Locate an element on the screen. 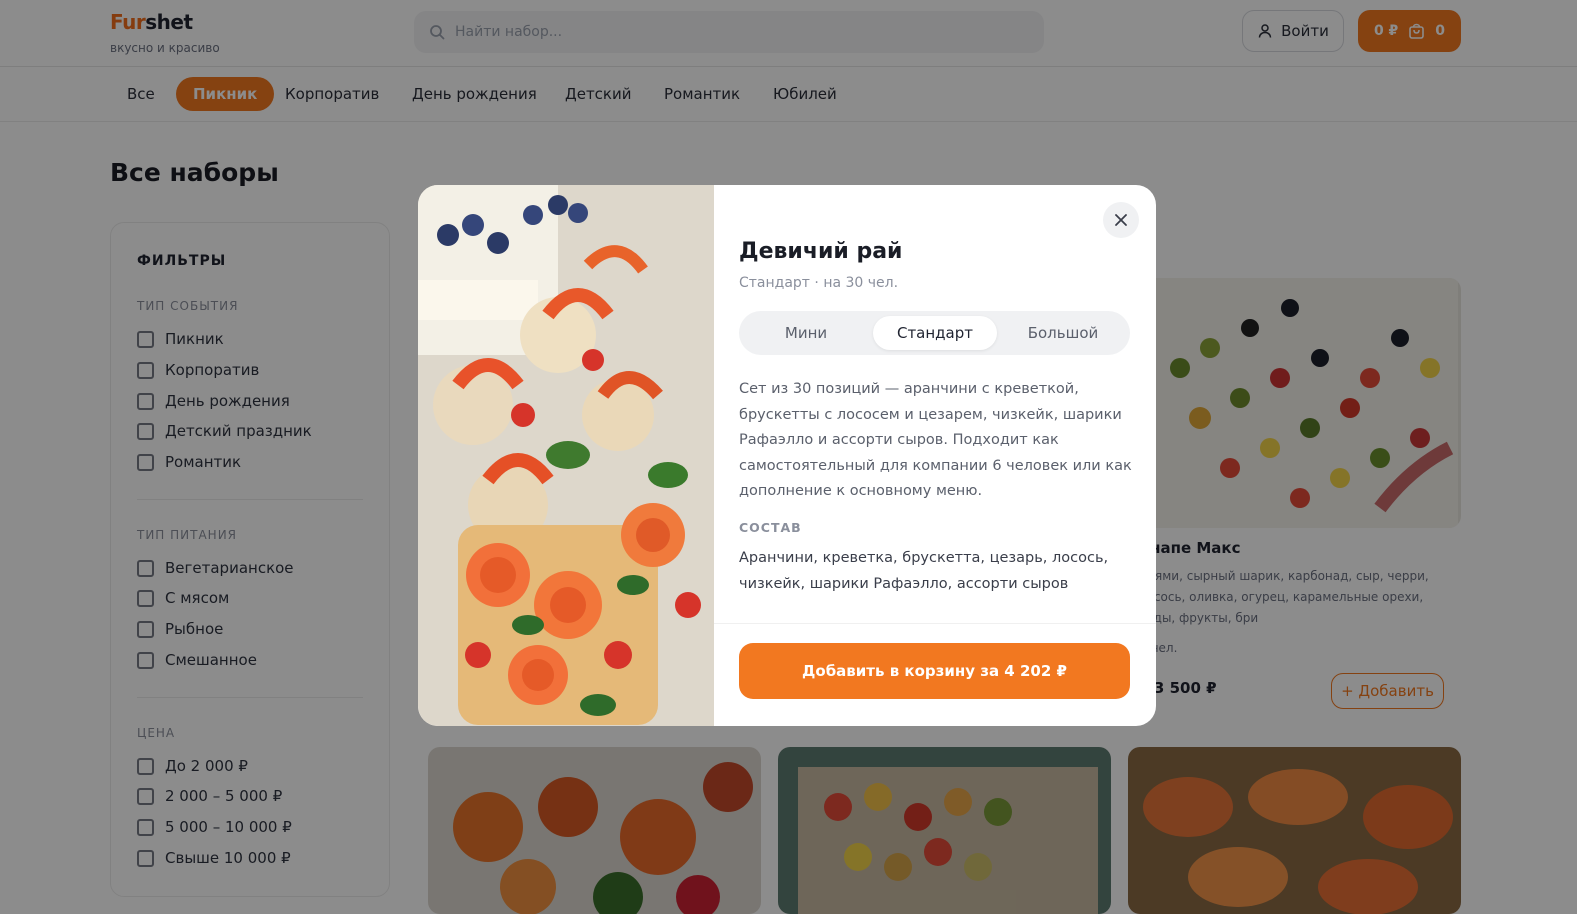 This screenshot has width=1577, height=914. add-to-cart-modal-button: Добавить в корзину за 4 202 ₽ is located at coordinates (934, 671).